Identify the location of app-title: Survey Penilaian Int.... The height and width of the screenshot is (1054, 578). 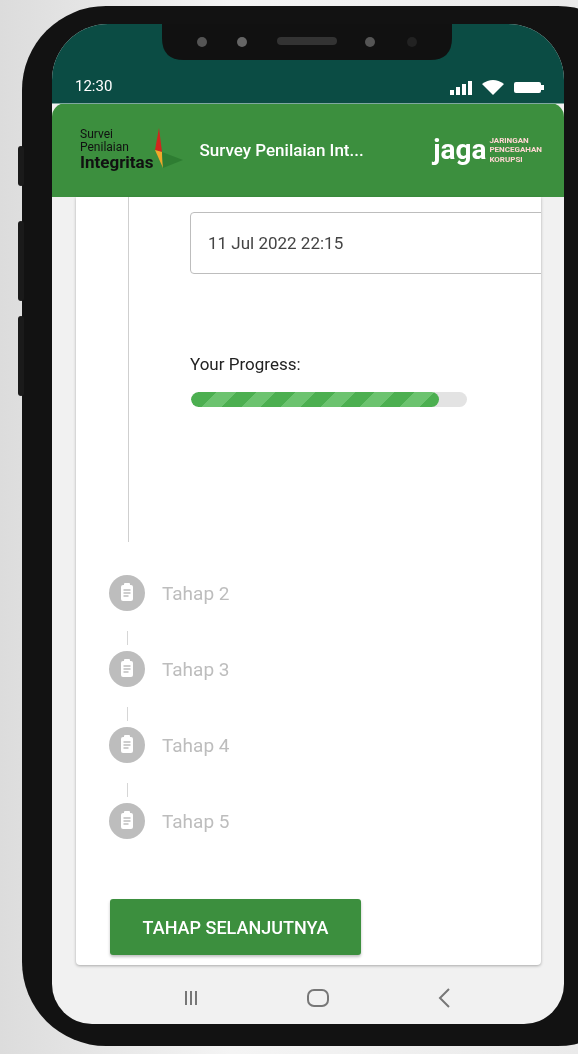
(282, 150).